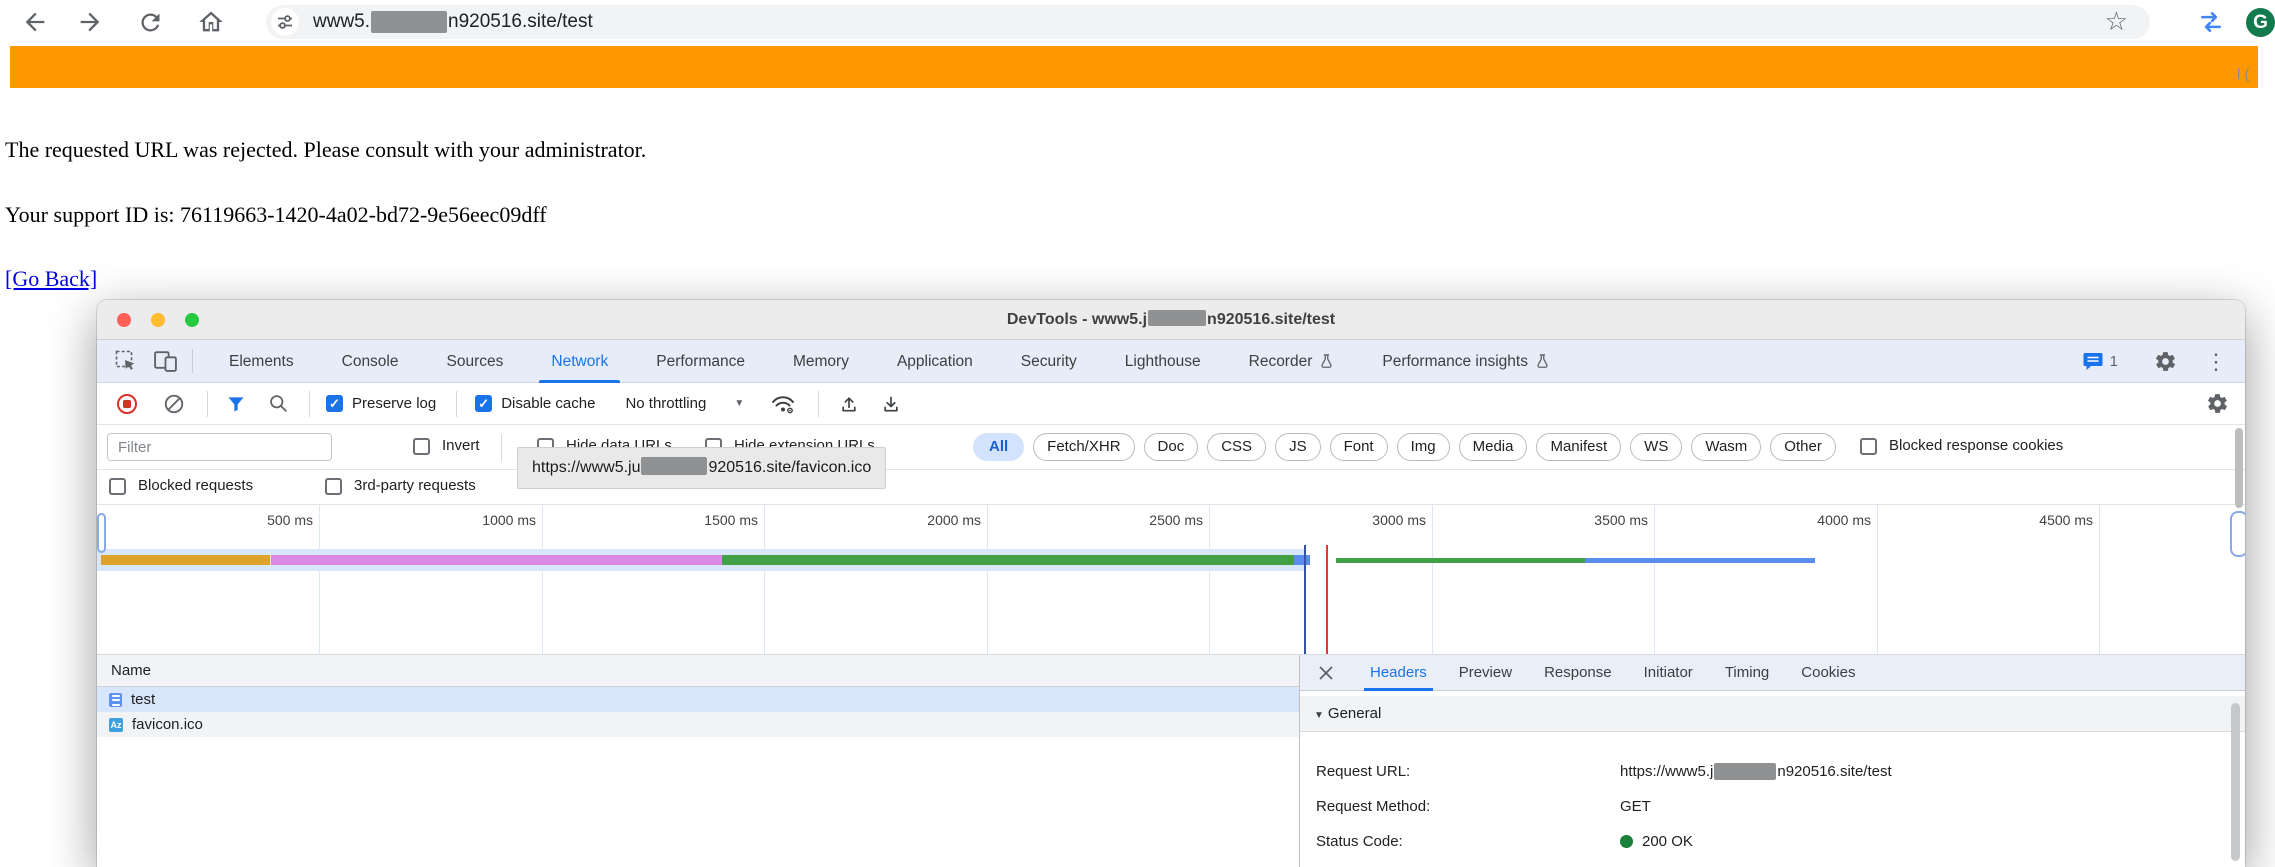  I want to click on preserve-log-checkbox: ✓, so click(334, 403).